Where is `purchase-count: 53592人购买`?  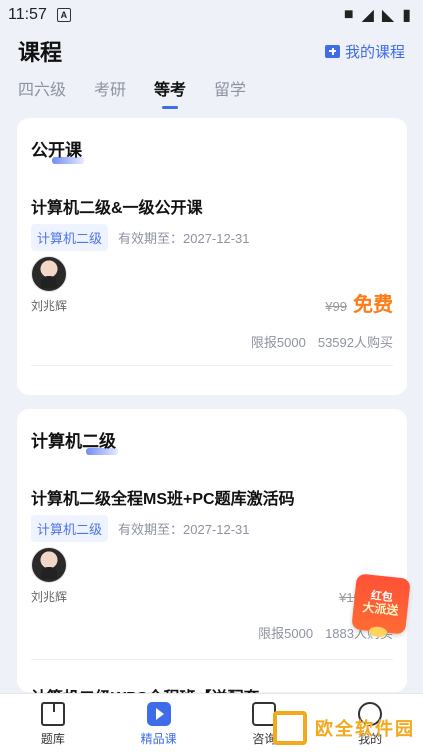 purchase-count: 53592人购买 is located at coordinates (355, 342).